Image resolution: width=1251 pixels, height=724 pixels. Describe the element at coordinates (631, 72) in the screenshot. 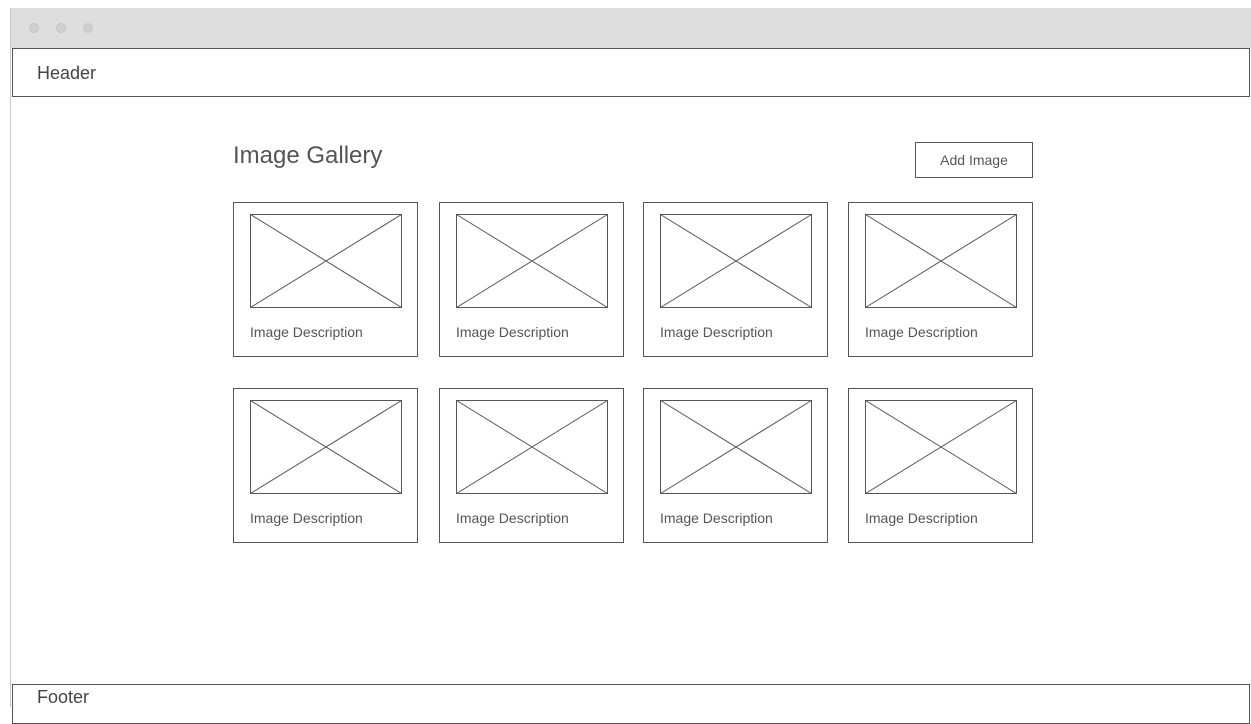

I see `page-header: Header` at that location.